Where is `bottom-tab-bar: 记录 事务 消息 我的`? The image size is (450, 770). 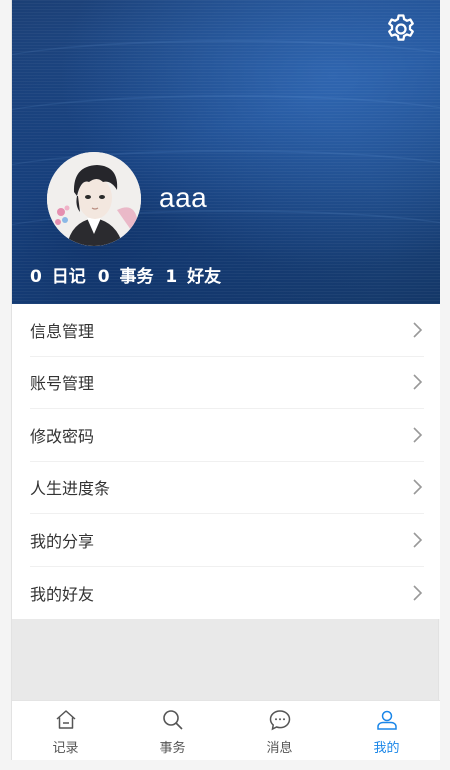 bottom-tab-bar: 记录 事务 消息 我的 is located at coordinates (226, 730).